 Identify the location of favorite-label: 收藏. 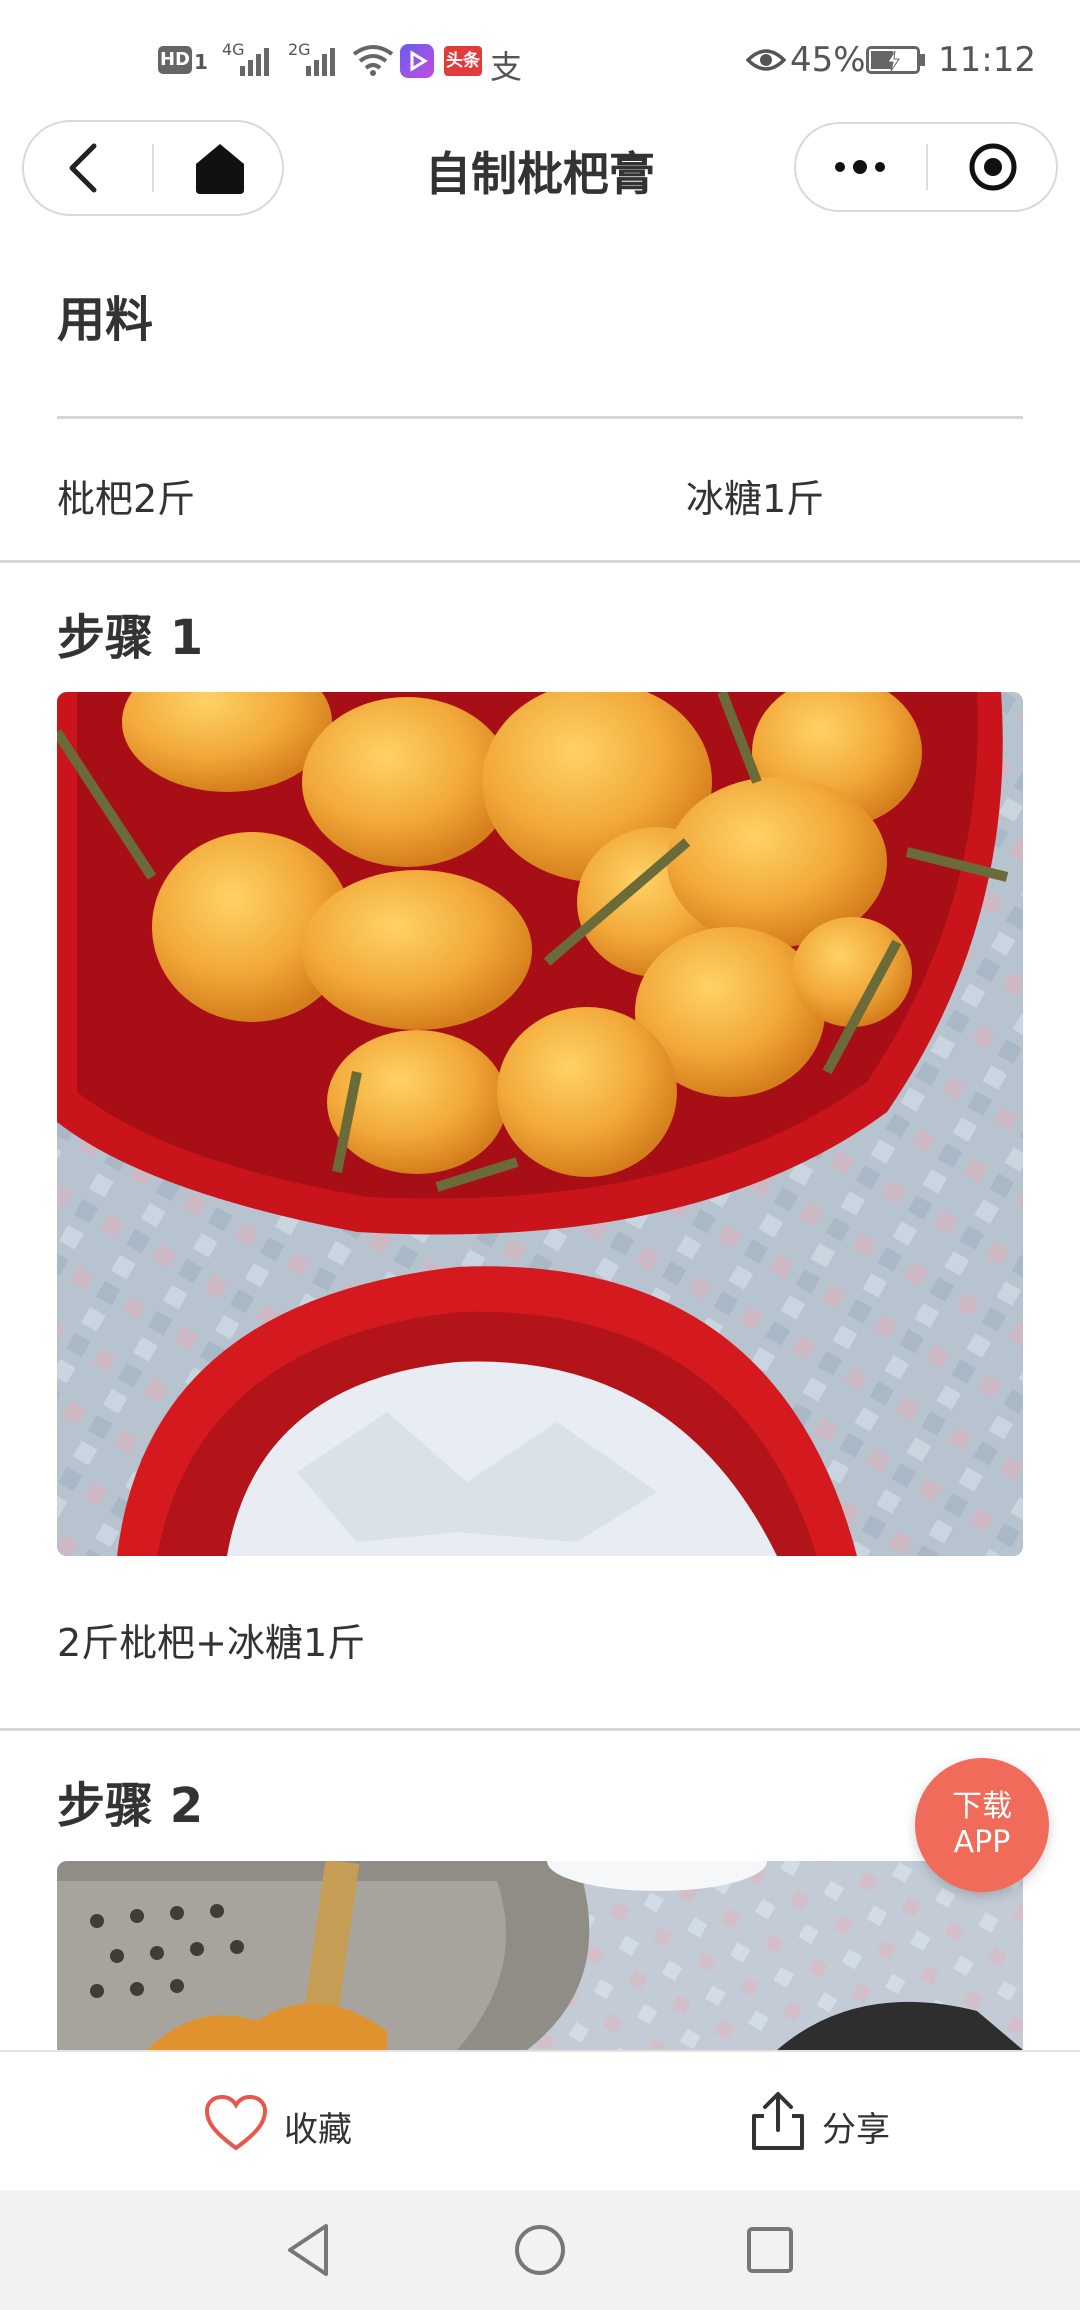
(318, 2130).